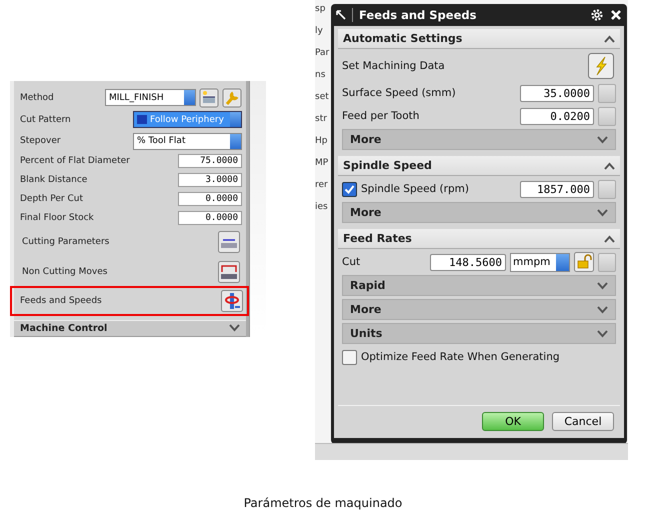  What do you see at coordinates (323, 503) in the screenshot?
I see `figure-caption: Parámetros de maquinado` at bounding box center [323, 503].